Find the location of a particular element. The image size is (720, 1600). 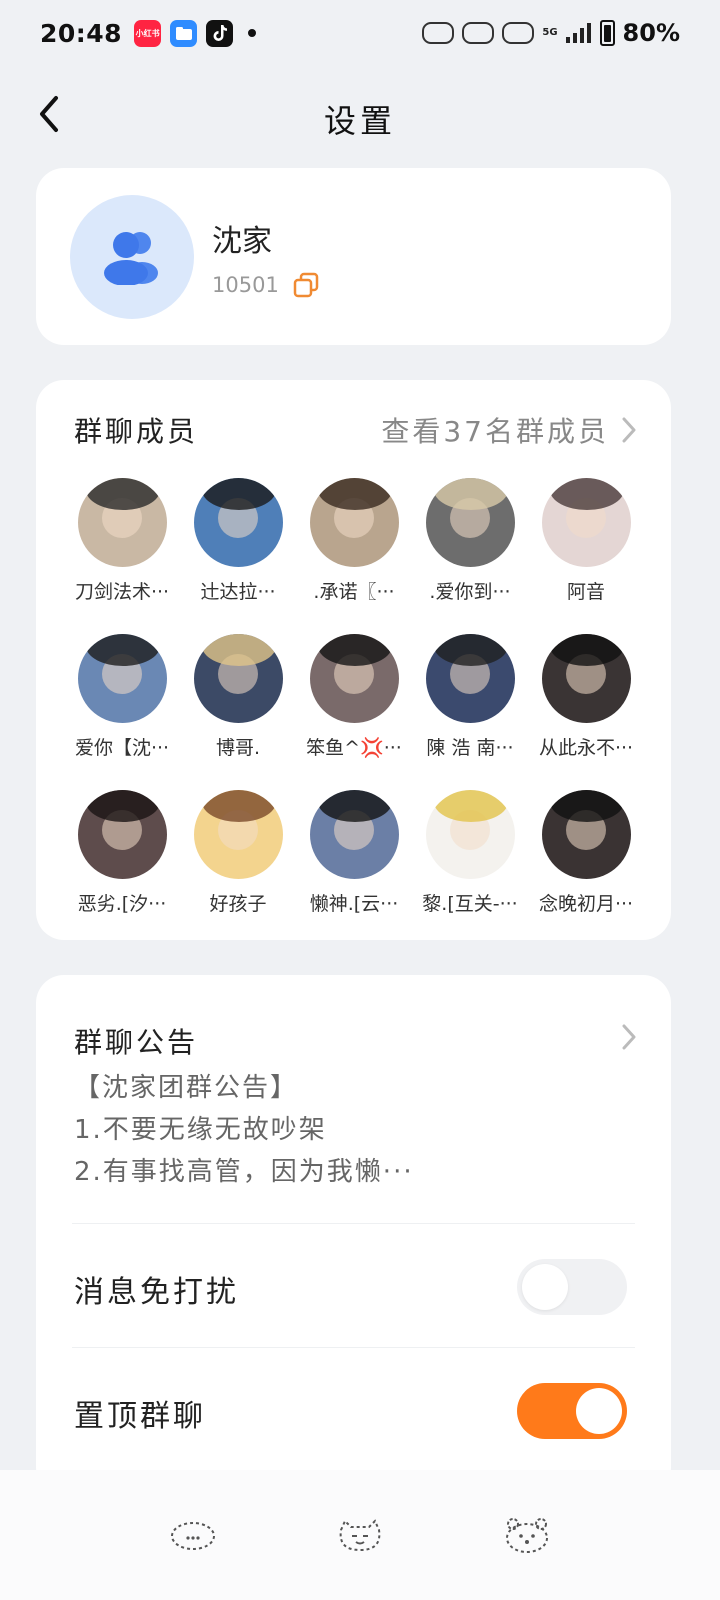

do-not-disturb-toggle is located at coordinates (572, 1287).